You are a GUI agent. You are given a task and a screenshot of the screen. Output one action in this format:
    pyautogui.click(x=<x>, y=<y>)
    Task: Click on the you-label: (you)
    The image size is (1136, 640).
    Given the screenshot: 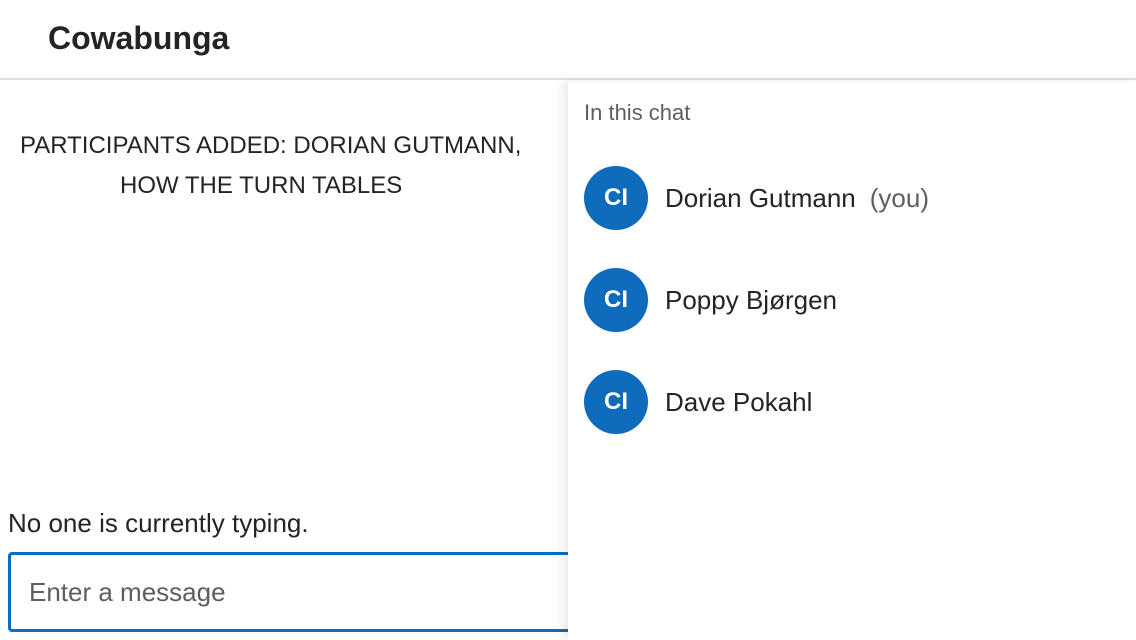 What is the action you would take?
    pyautogui.click(x=899, y=197)
    